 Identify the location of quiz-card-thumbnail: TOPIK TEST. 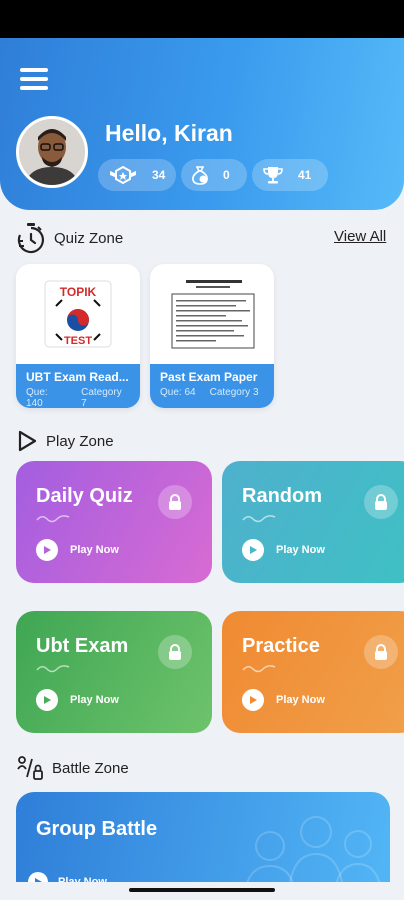
(78, 314).